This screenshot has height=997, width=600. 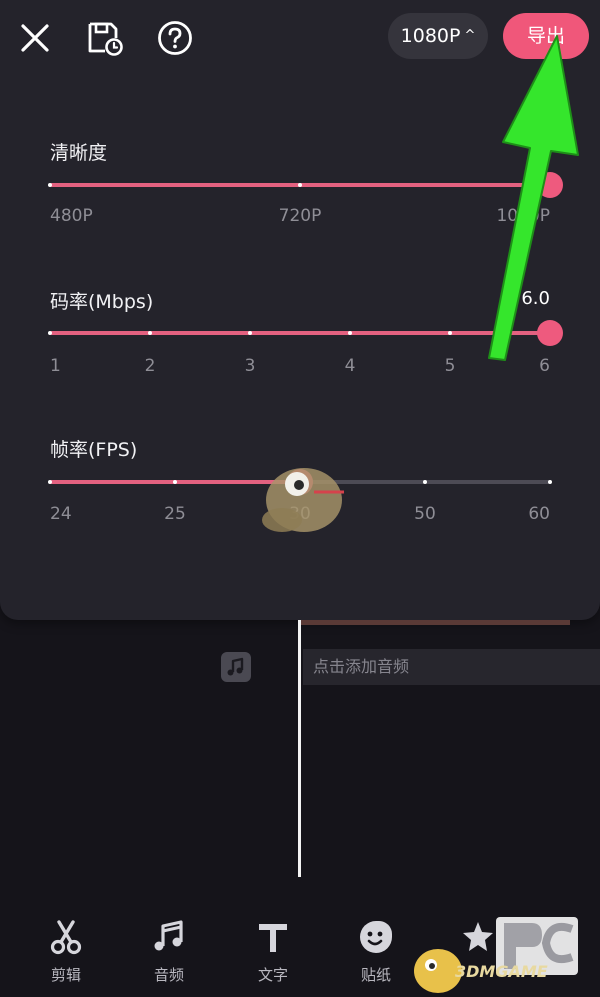 What do you see at coordinates (299, 748) in the screenshot?
I see `playhead` at bounding box center [299, 748].